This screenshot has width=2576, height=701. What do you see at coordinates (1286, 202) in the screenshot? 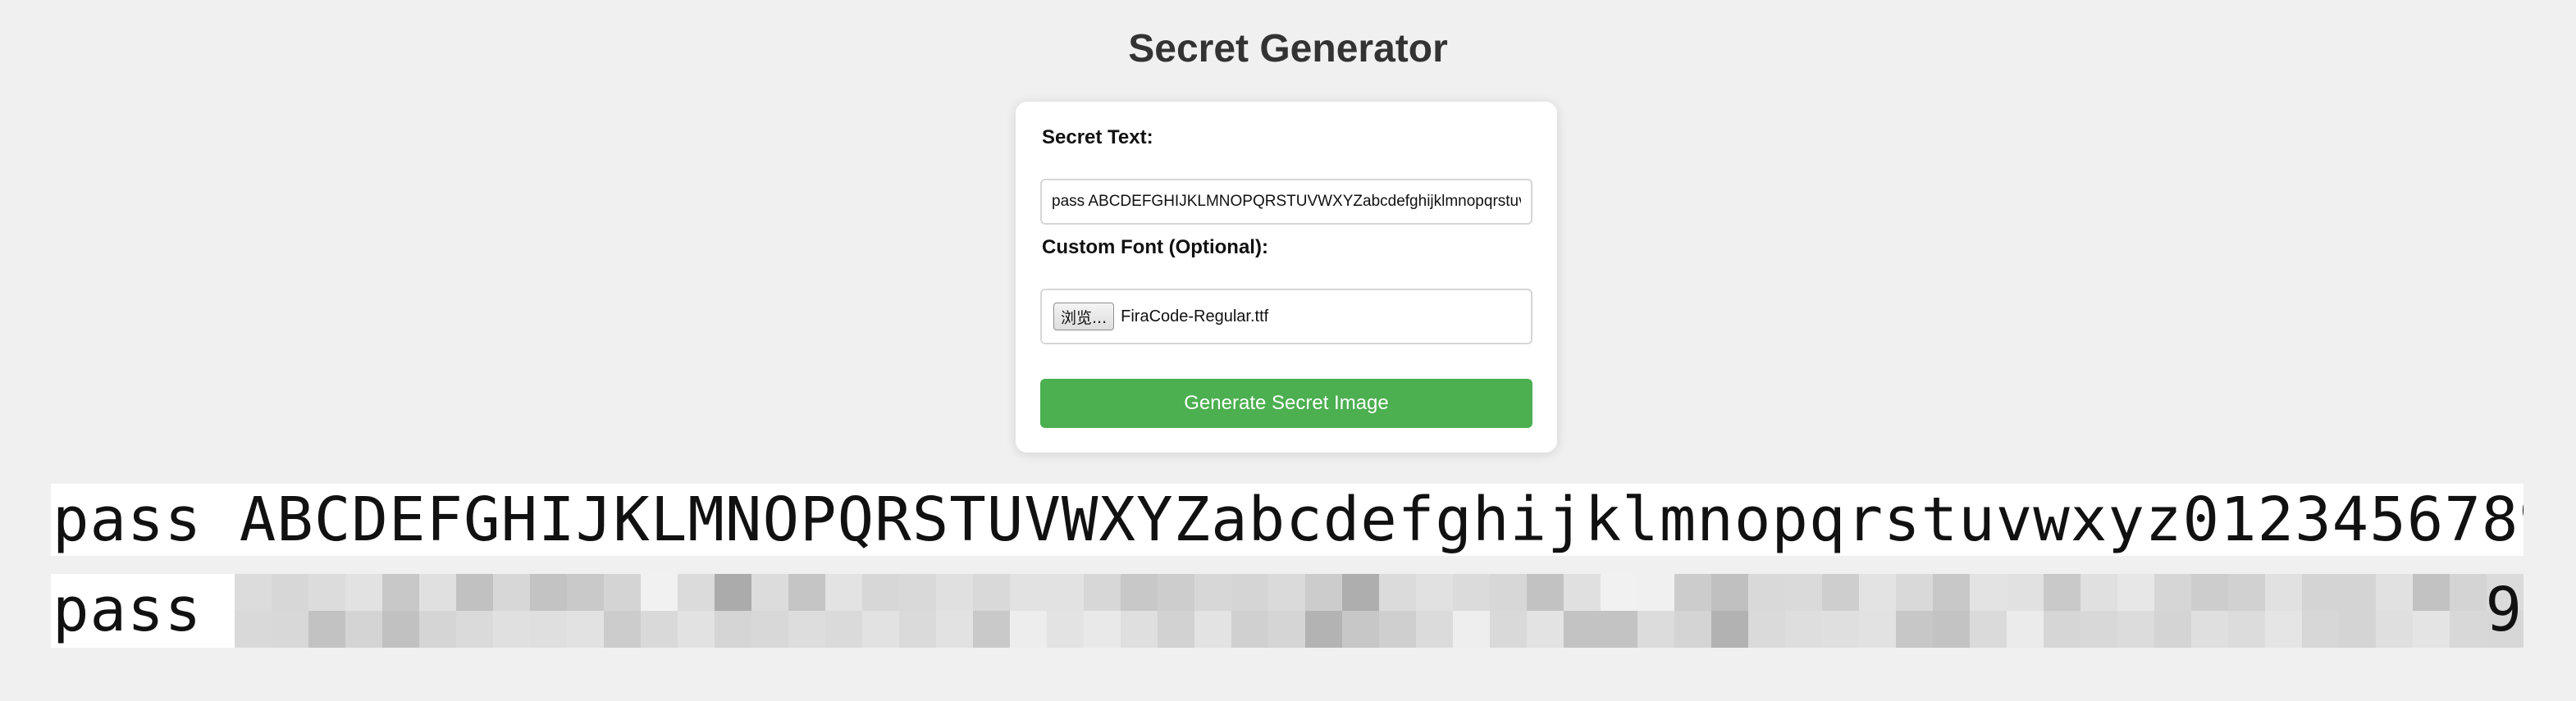
I see `secret-text-input` at bounding box center [1286, 202].